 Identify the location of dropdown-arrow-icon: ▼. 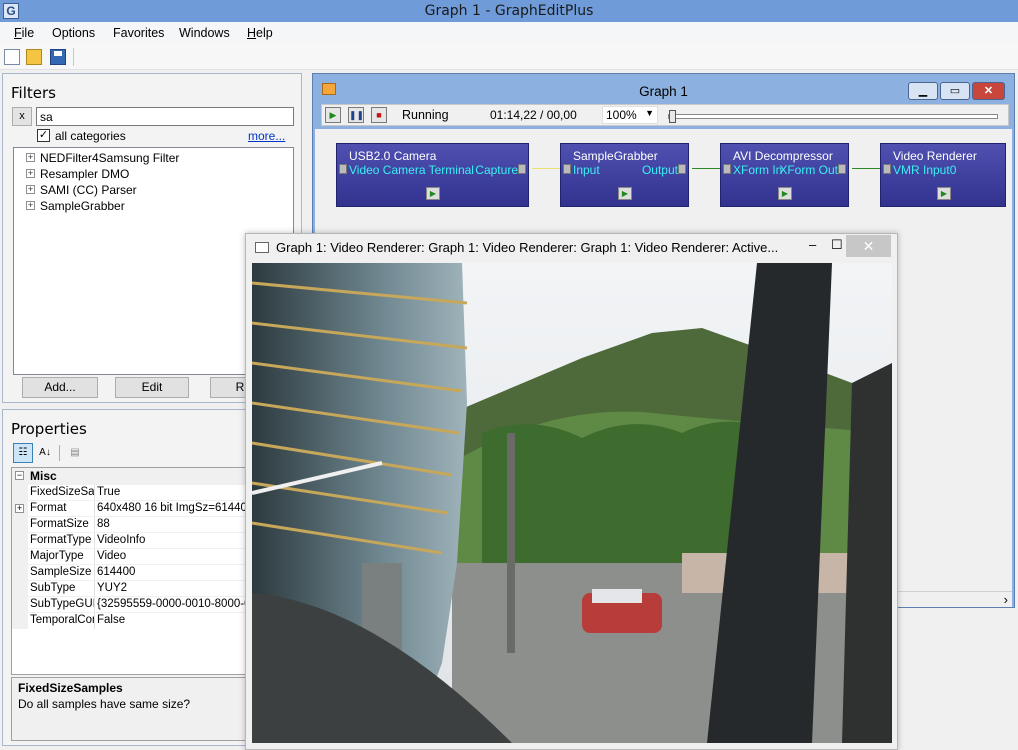
(649, 113).